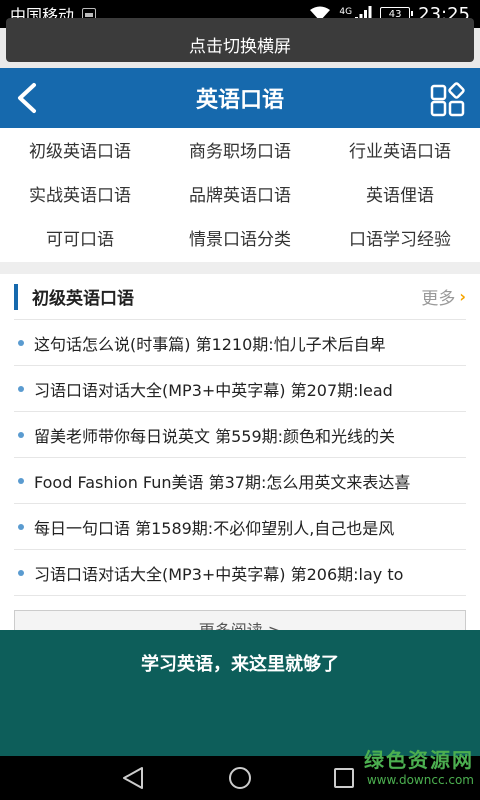 The image size is (480, 800). I want to click on category-item: 初级英语口语, so click(80, 152).